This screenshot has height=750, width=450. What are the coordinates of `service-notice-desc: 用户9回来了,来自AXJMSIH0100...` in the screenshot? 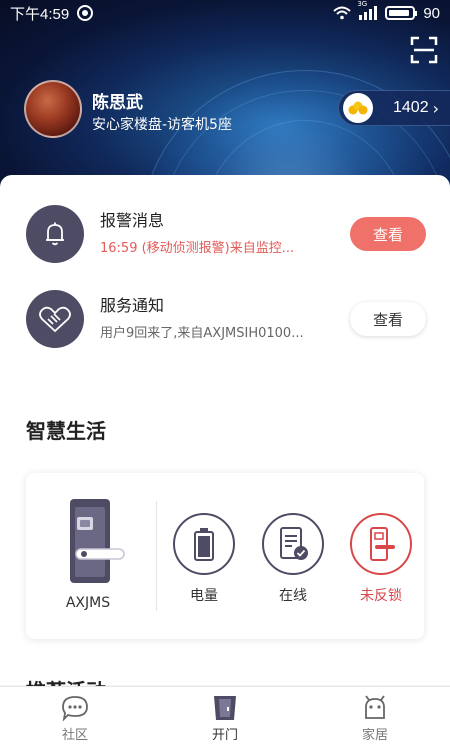 It's located at (202, 333).